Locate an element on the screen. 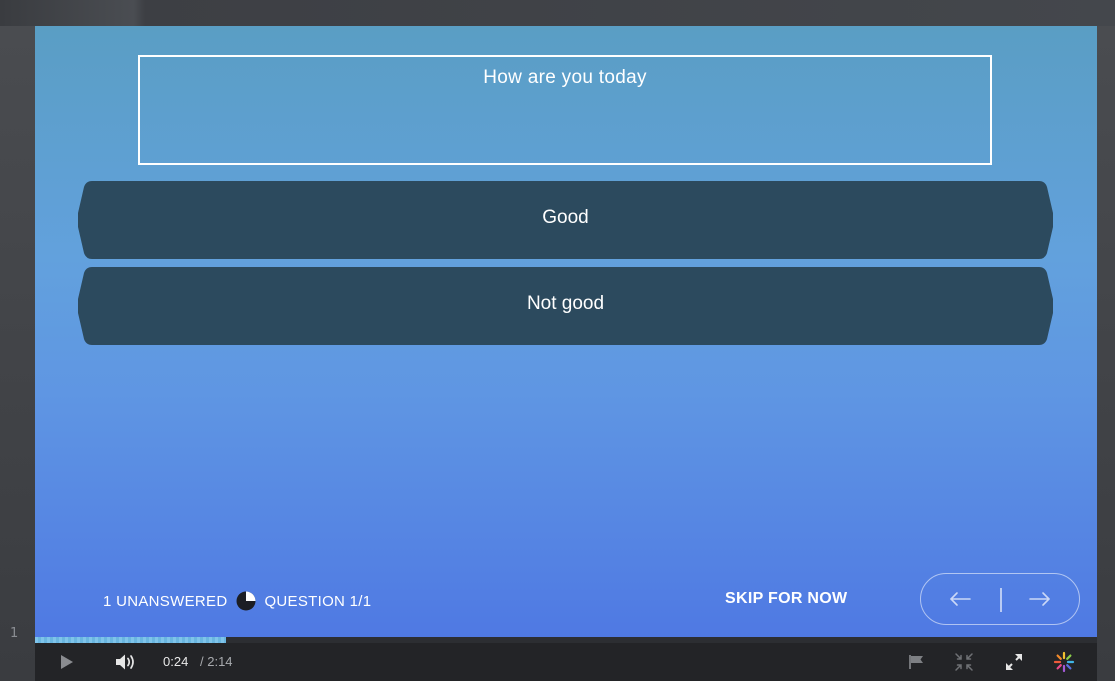 Image resolution: width=1115 pixels, height=681 pixels. left-frame is located at coordinates (17, 353).